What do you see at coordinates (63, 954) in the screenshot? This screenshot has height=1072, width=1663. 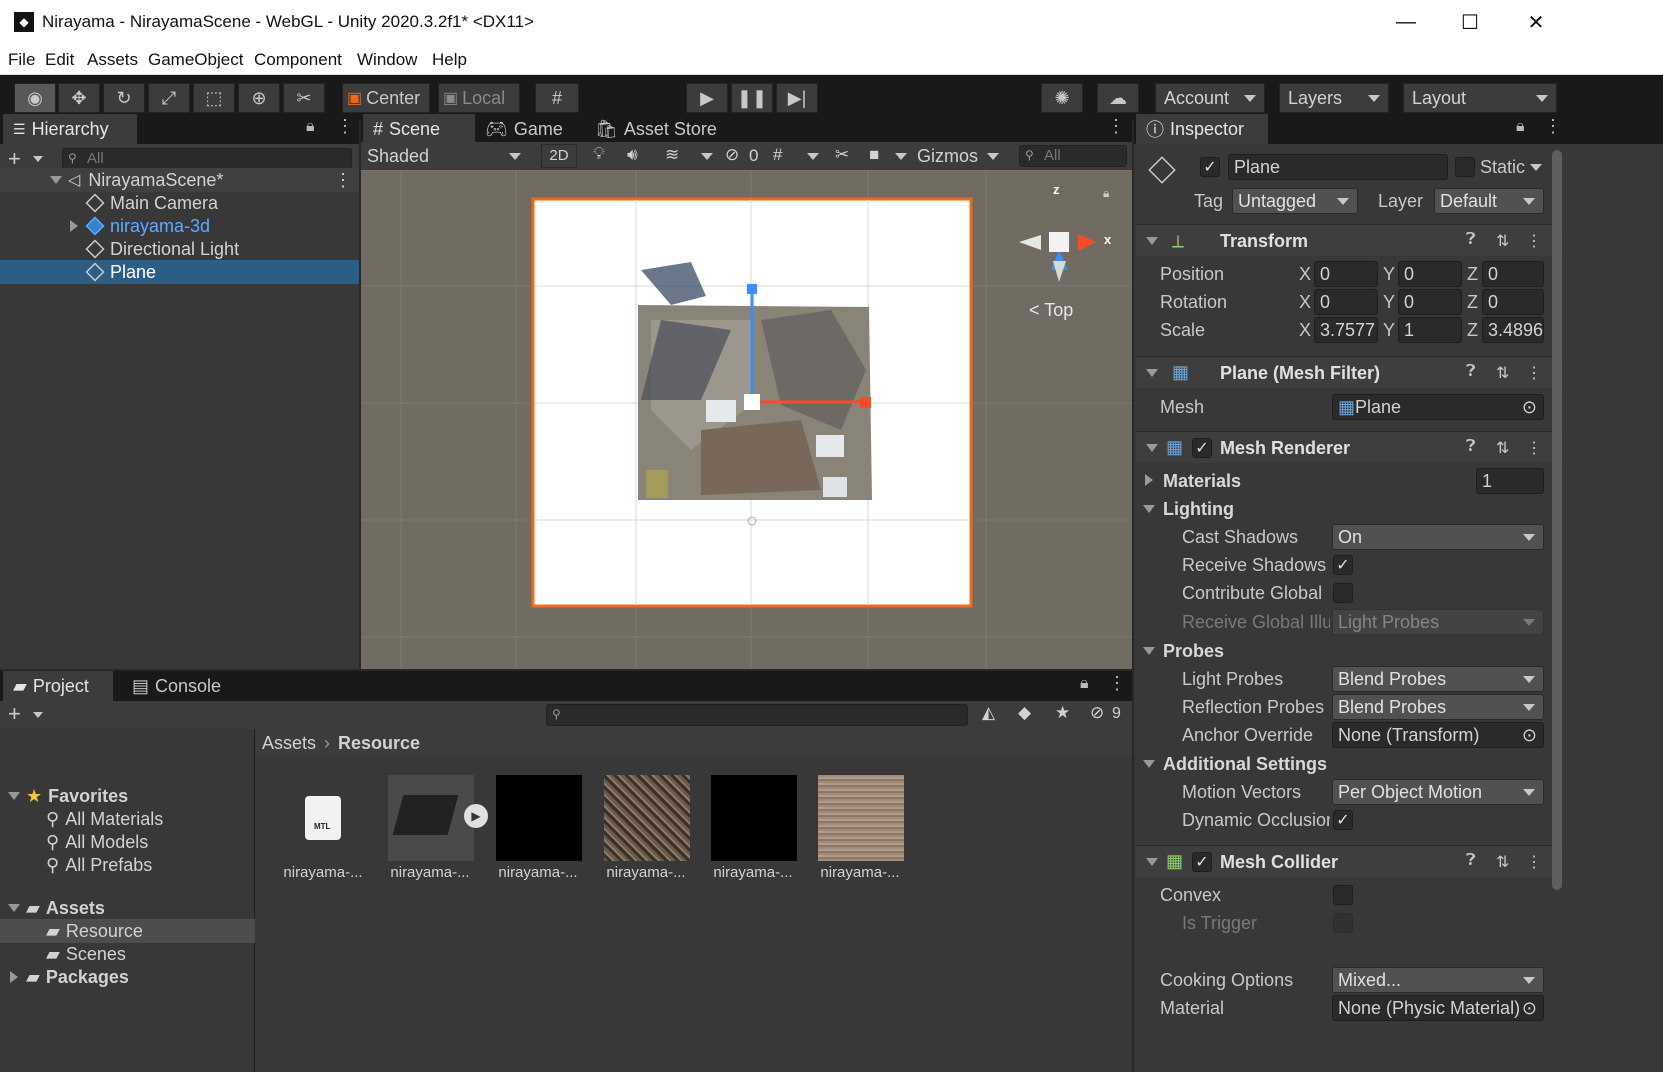 I see `folder-scenes: ▰ Scenes` at bounding box center [63, 954].